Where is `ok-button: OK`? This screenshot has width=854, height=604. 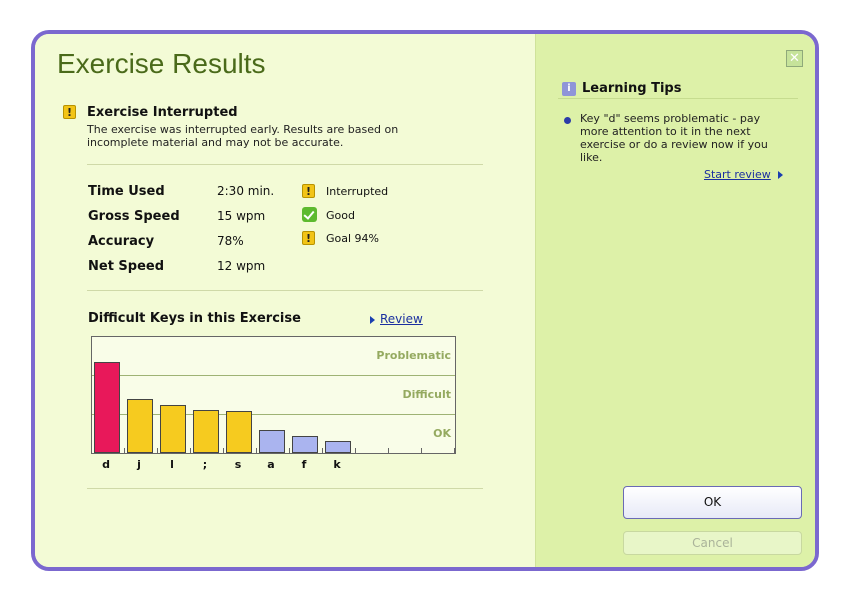 ok-button: OK is located at coordinates (712, 502).